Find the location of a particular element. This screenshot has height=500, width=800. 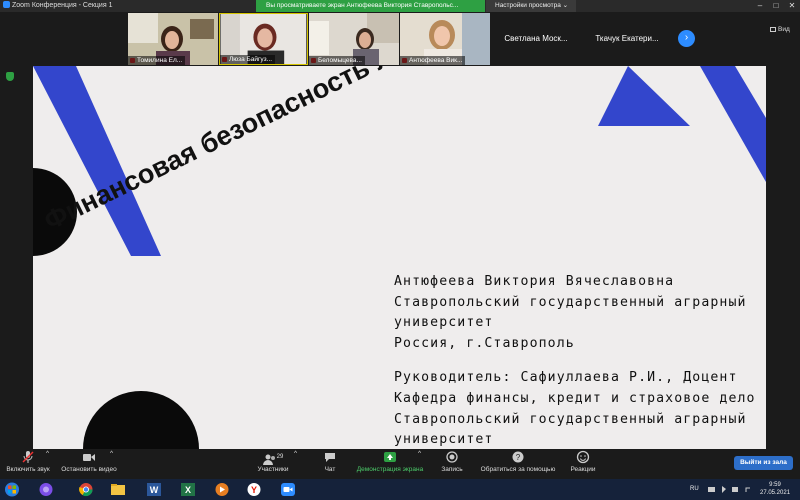

file-explorer-icon is located at coordinates (118, 489).